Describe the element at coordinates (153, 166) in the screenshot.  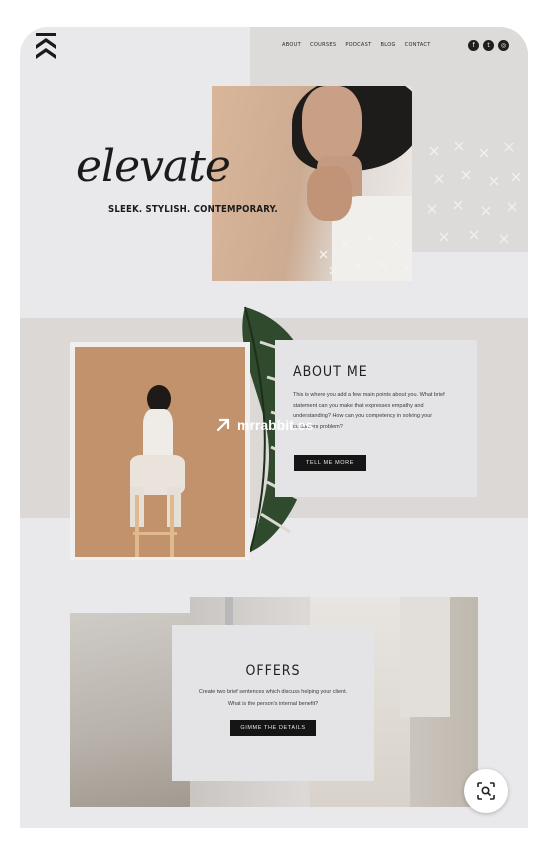
I see `hero-script-heading: elevate` at that location.